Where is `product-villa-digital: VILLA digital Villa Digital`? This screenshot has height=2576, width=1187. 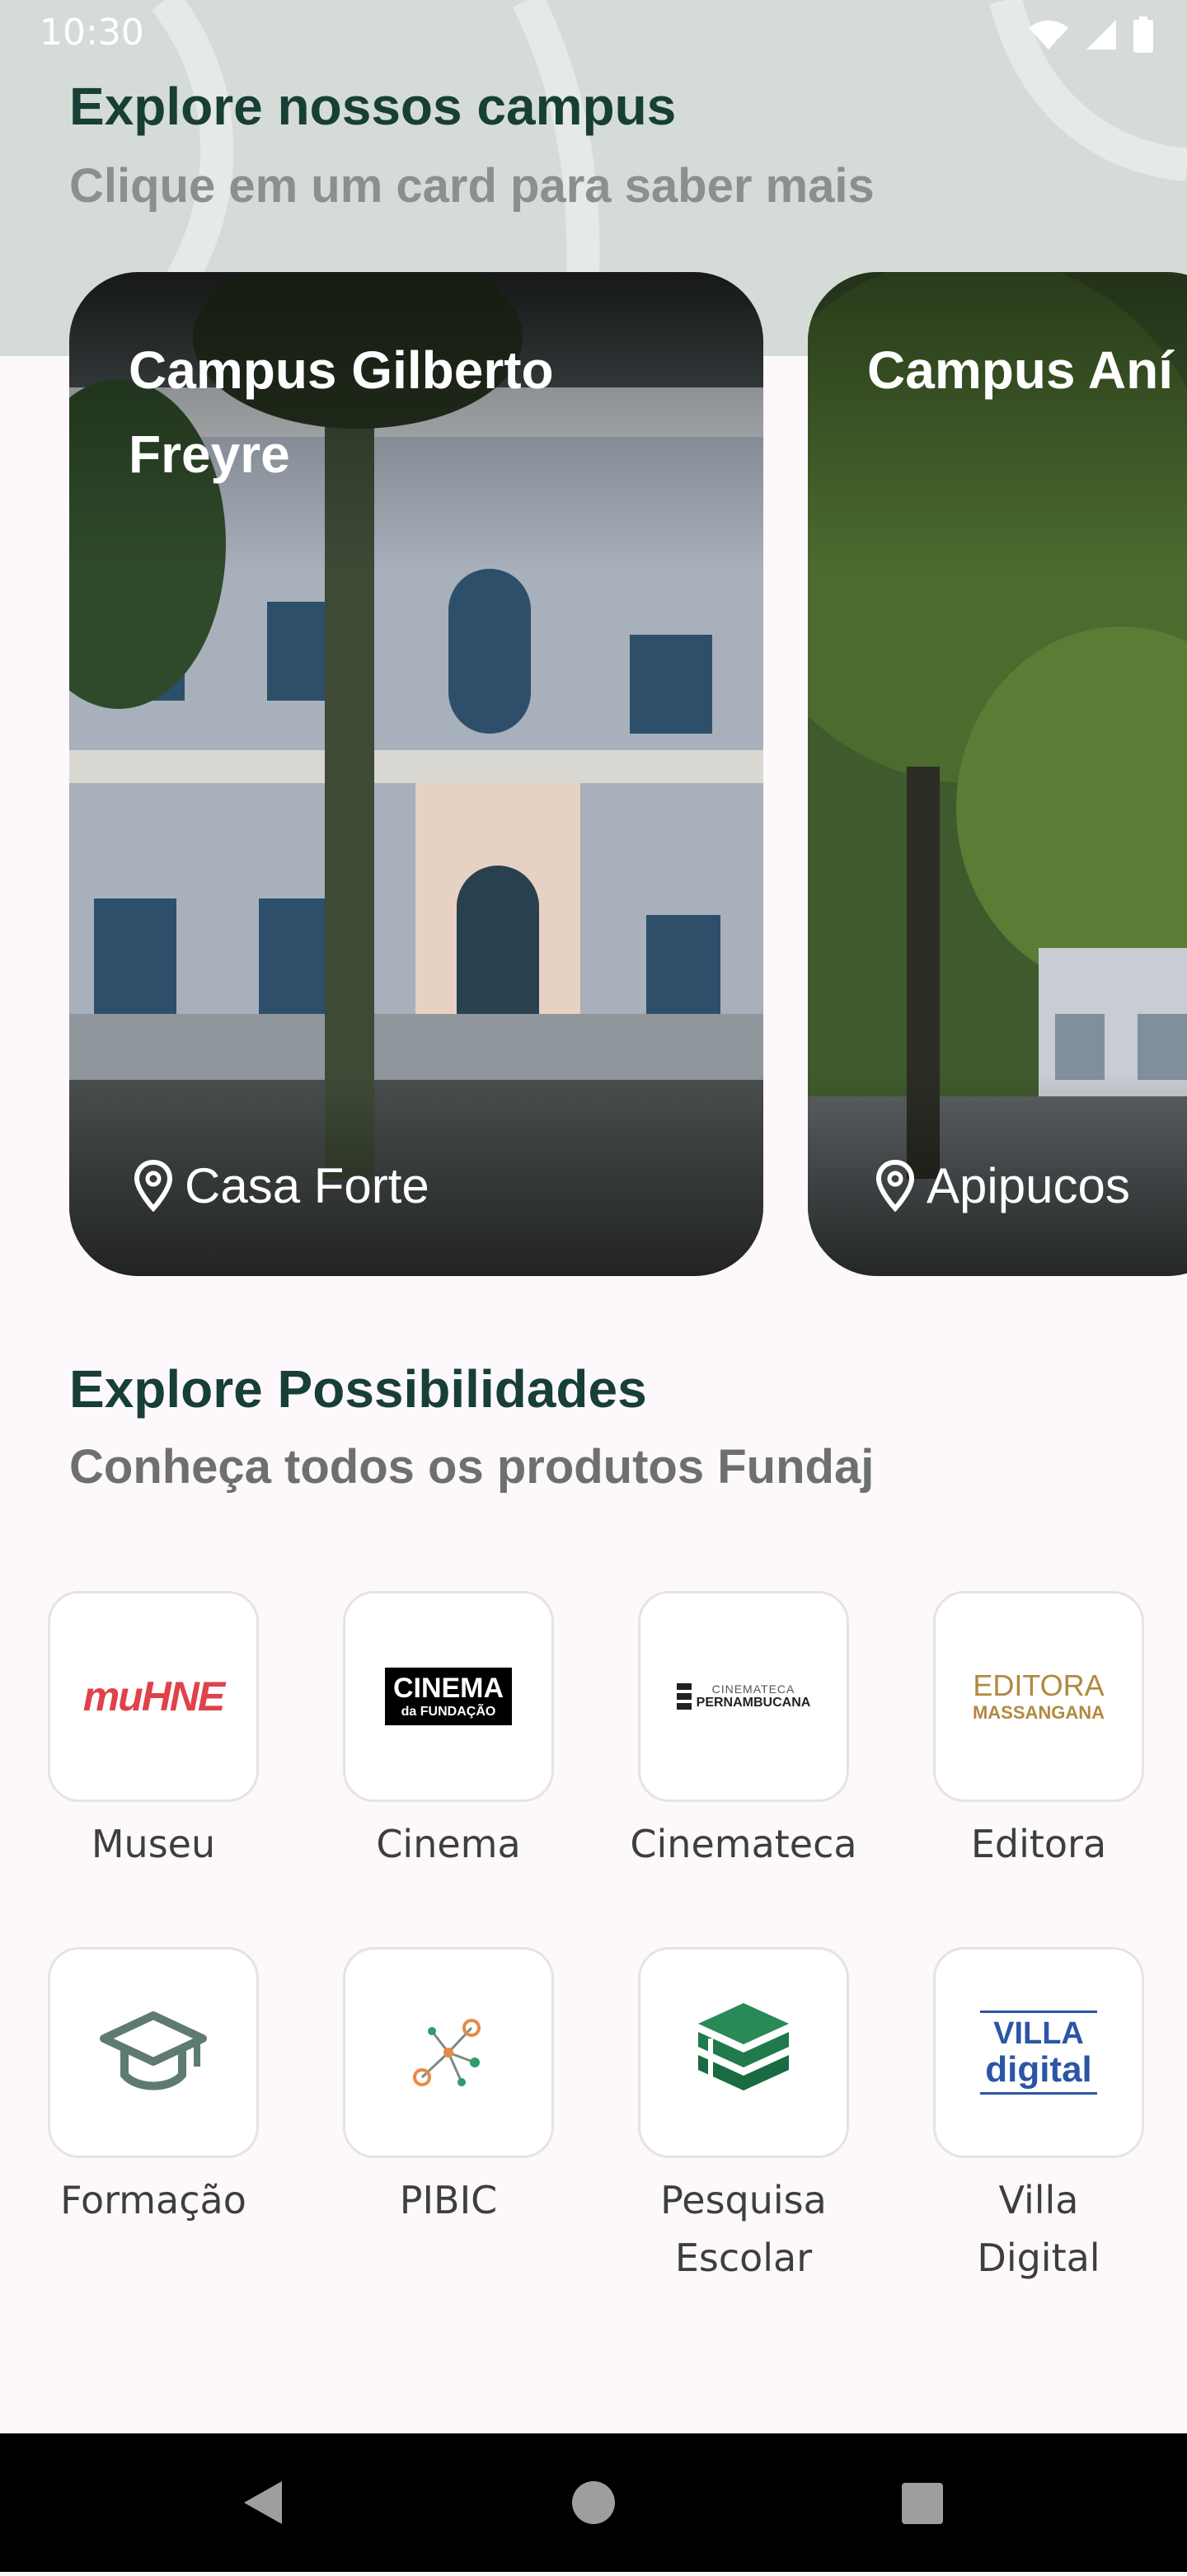 product-villa-digital: VILLA digital Villa Digital is located at coordinates (1038, 2117).